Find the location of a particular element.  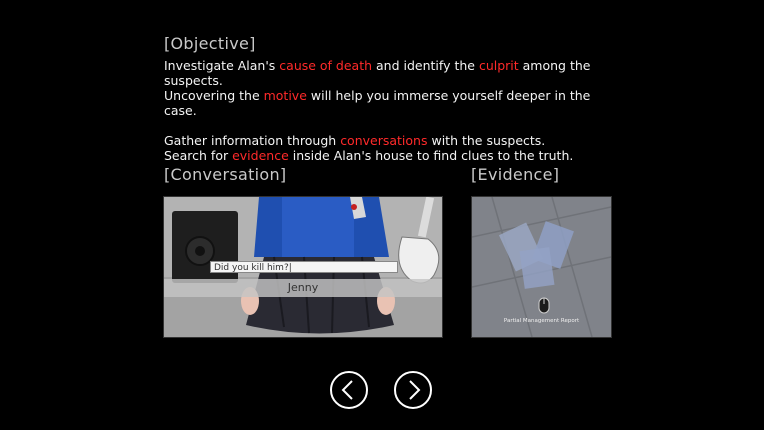

conversation-heading: [Conversation] is located at coordinates (225, 174).